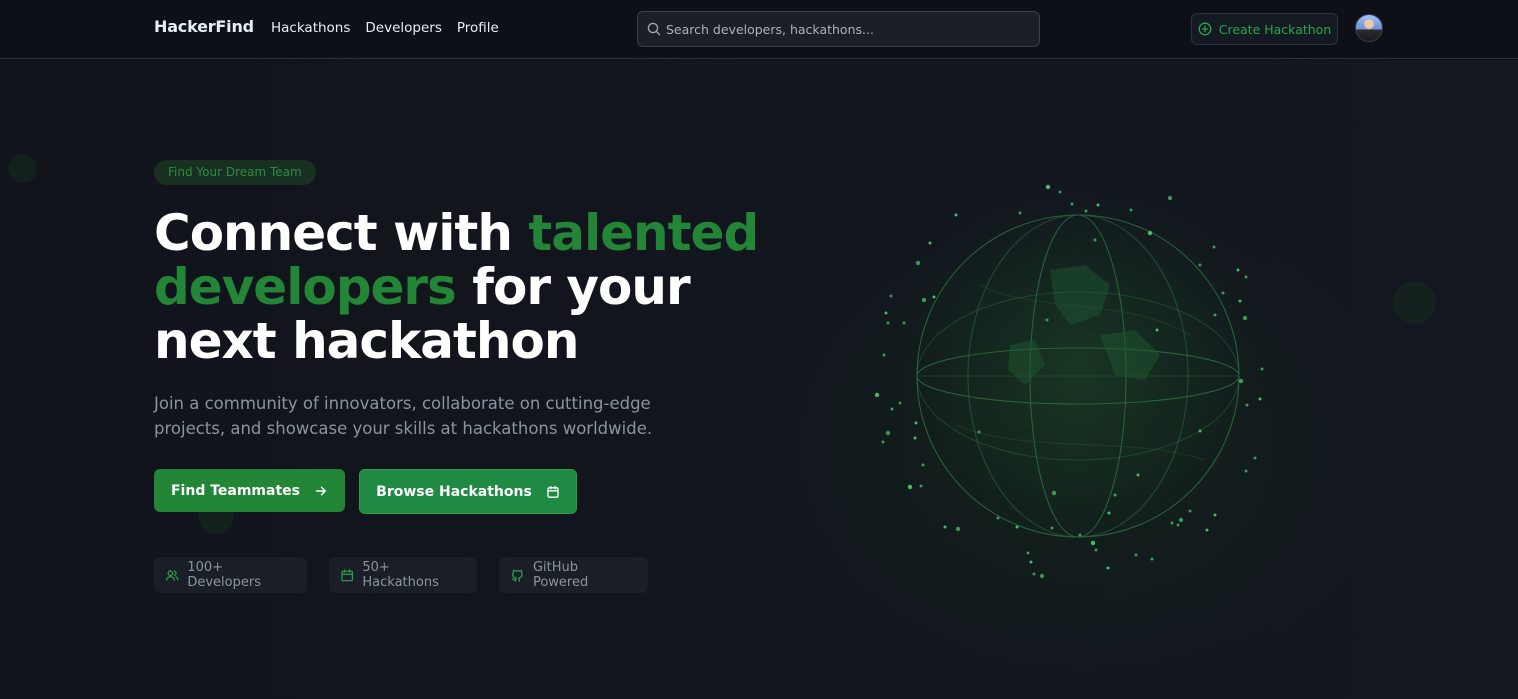 Image resolution: width=1518 pixels, height=699 pixels. Describe the element at coordinates (204, 26) in the screenshot. I see `brand-logo: HackerFind` at that location.